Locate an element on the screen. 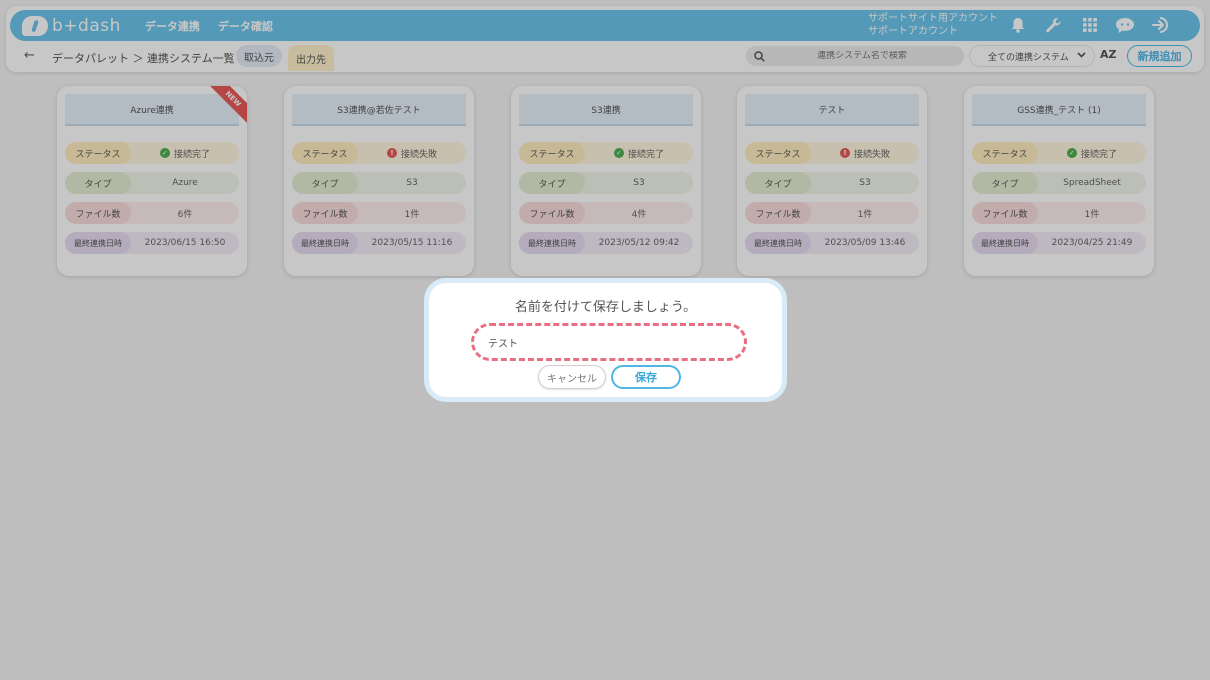  name-input-highlight is located at coordinates (609, 342).